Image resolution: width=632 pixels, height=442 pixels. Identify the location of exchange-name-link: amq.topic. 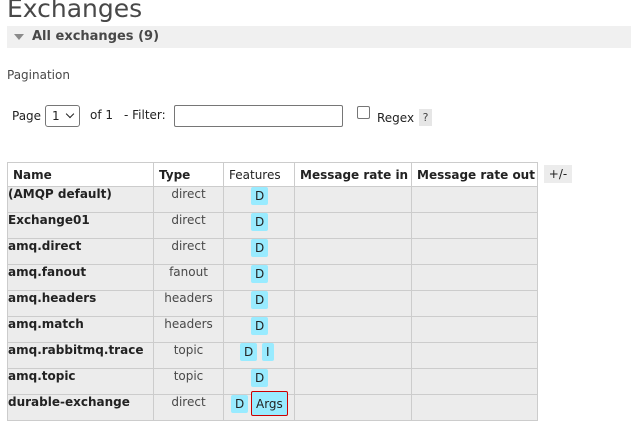
(80, 381).